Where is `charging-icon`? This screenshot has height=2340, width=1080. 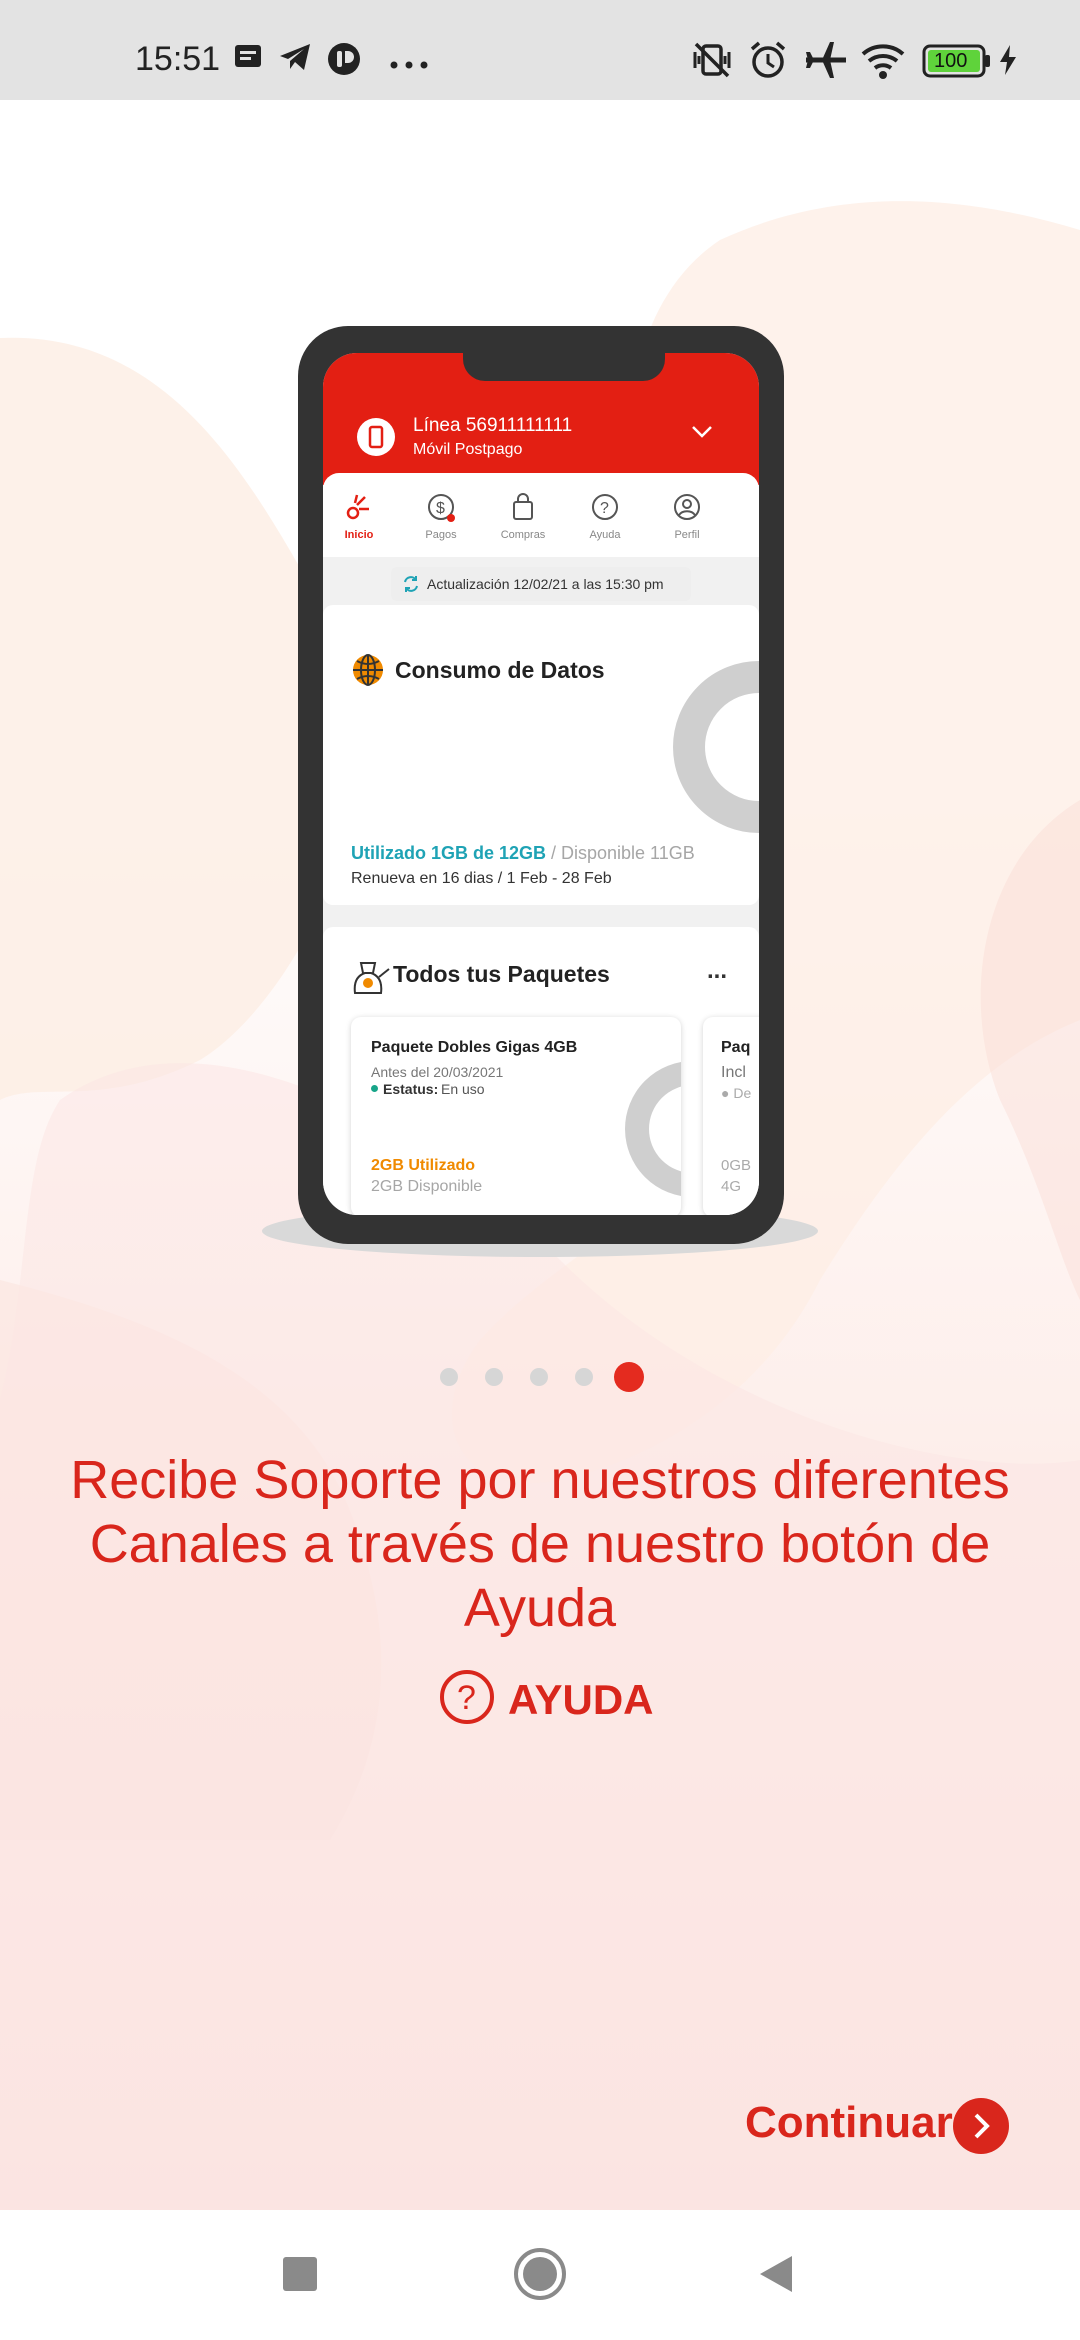
charging-icon is located at coordinates (1008, 62).